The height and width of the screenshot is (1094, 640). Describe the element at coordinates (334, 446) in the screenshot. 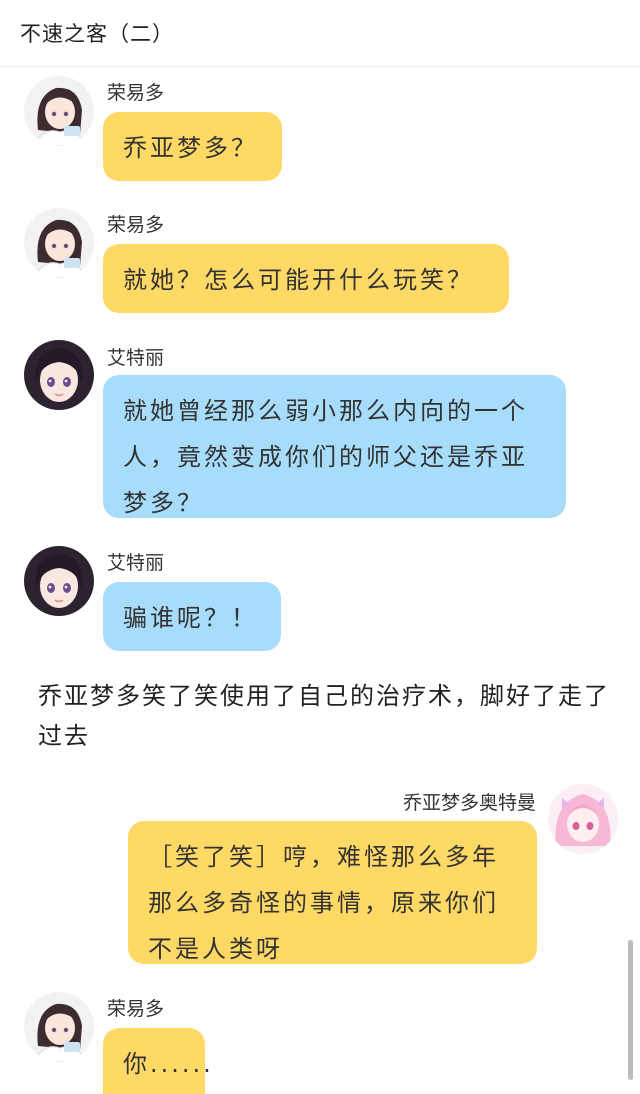

I see `message-bubble: 就她曾经那么弱小那么内向的一个人，竟然变成你们的师父还是乔亚梦多？` at that location.